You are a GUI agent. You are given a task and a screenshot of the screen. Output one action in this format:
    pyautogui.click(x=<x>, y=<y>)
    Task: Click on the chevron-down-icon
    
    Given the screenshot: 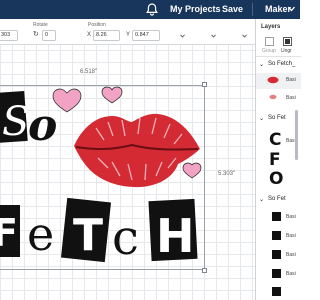 What is the action you would take?
    pyautogui.click(x=291, y=9)
    